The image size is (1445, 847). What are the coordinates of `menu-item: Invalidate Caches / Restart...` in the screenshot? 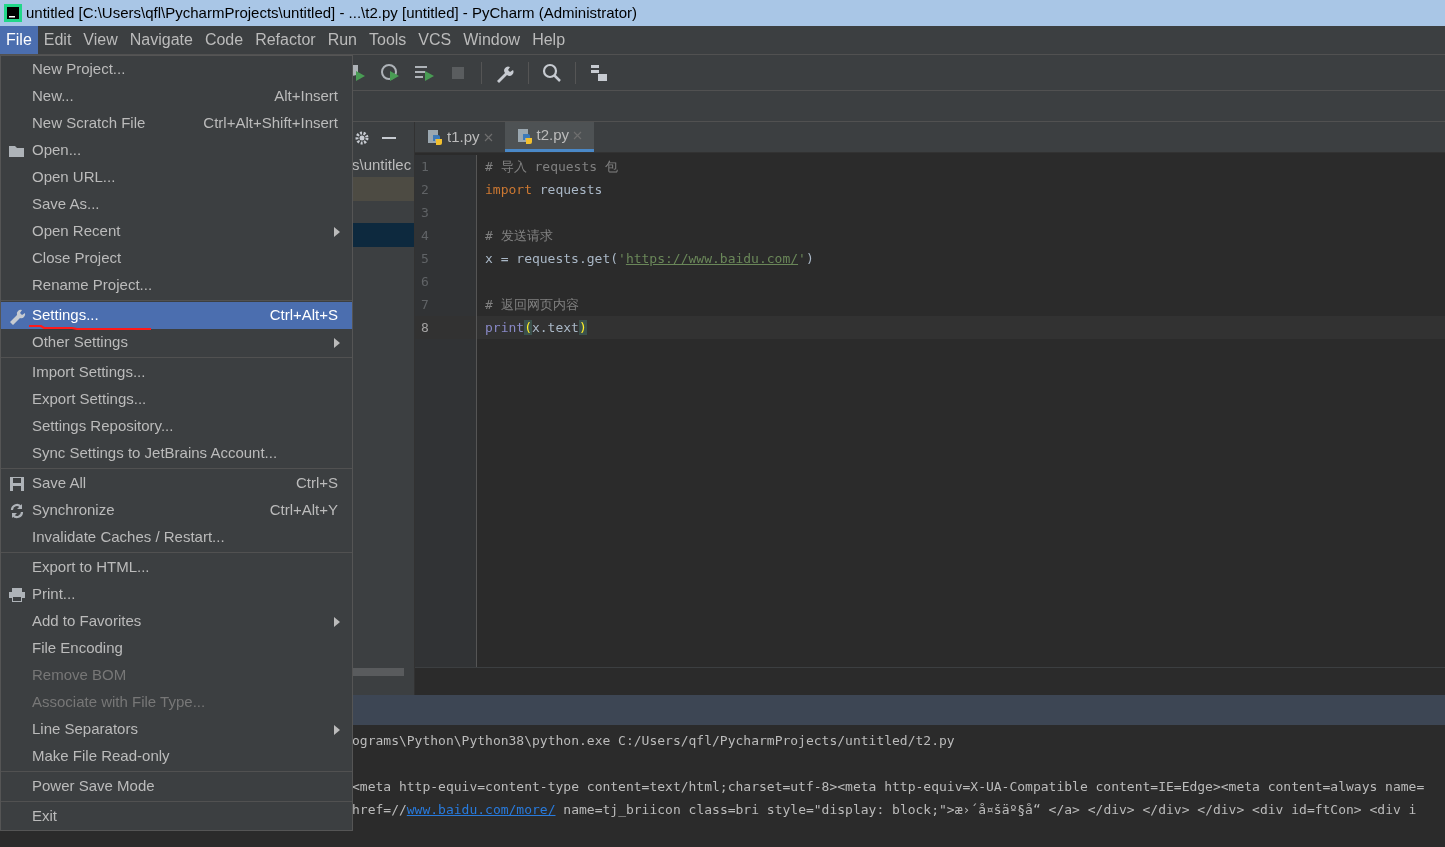 It's located at (176, 537).